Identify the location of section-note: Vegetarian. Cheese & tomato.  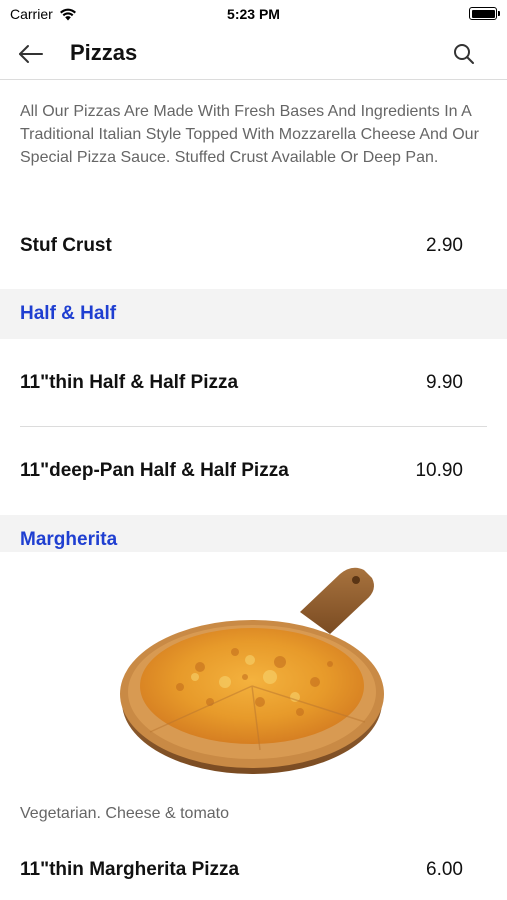
(125, 813).